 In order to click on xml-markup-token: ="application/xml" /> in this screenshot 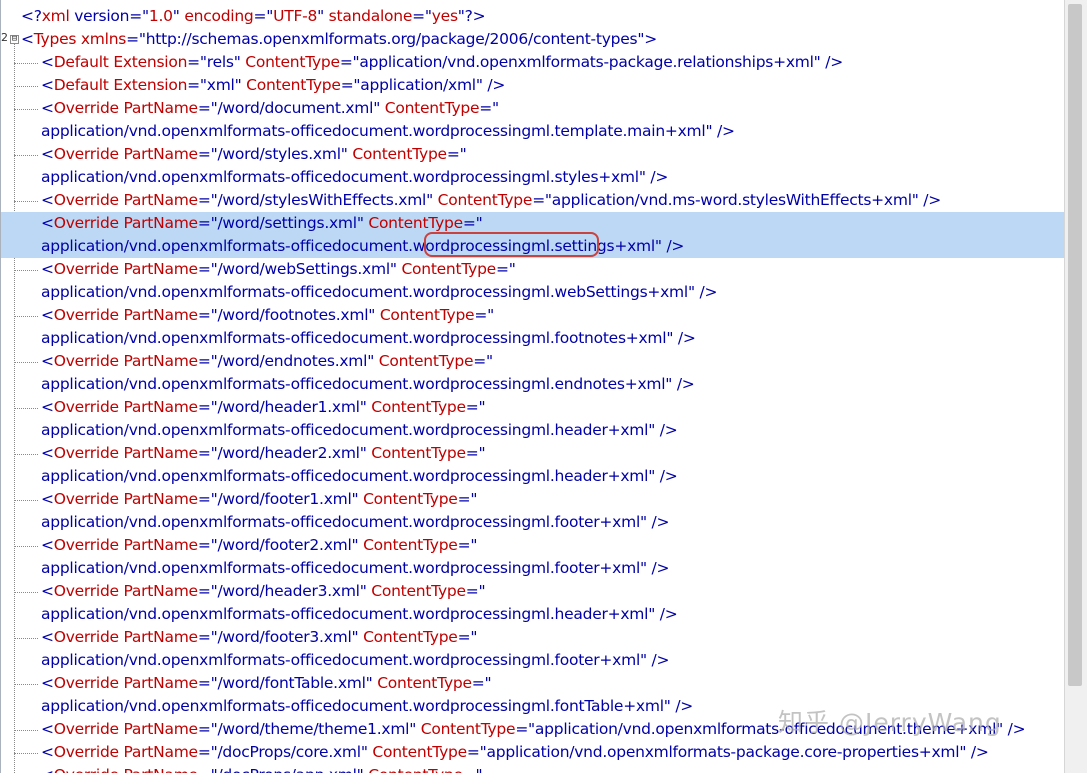, I will do `click(423, 85)`.